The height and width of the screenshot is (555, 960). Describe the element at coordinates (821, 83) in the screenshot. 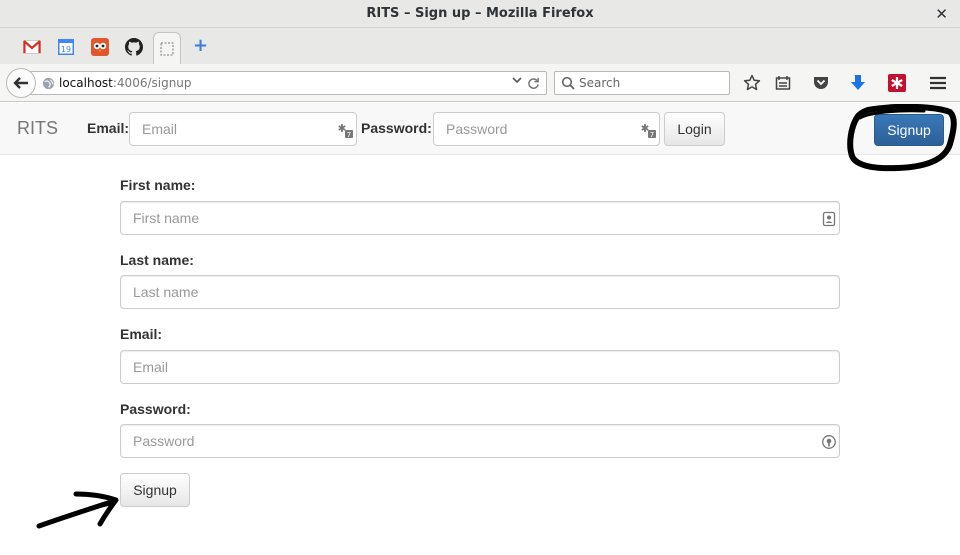

I see `pocket-icon` at that location.